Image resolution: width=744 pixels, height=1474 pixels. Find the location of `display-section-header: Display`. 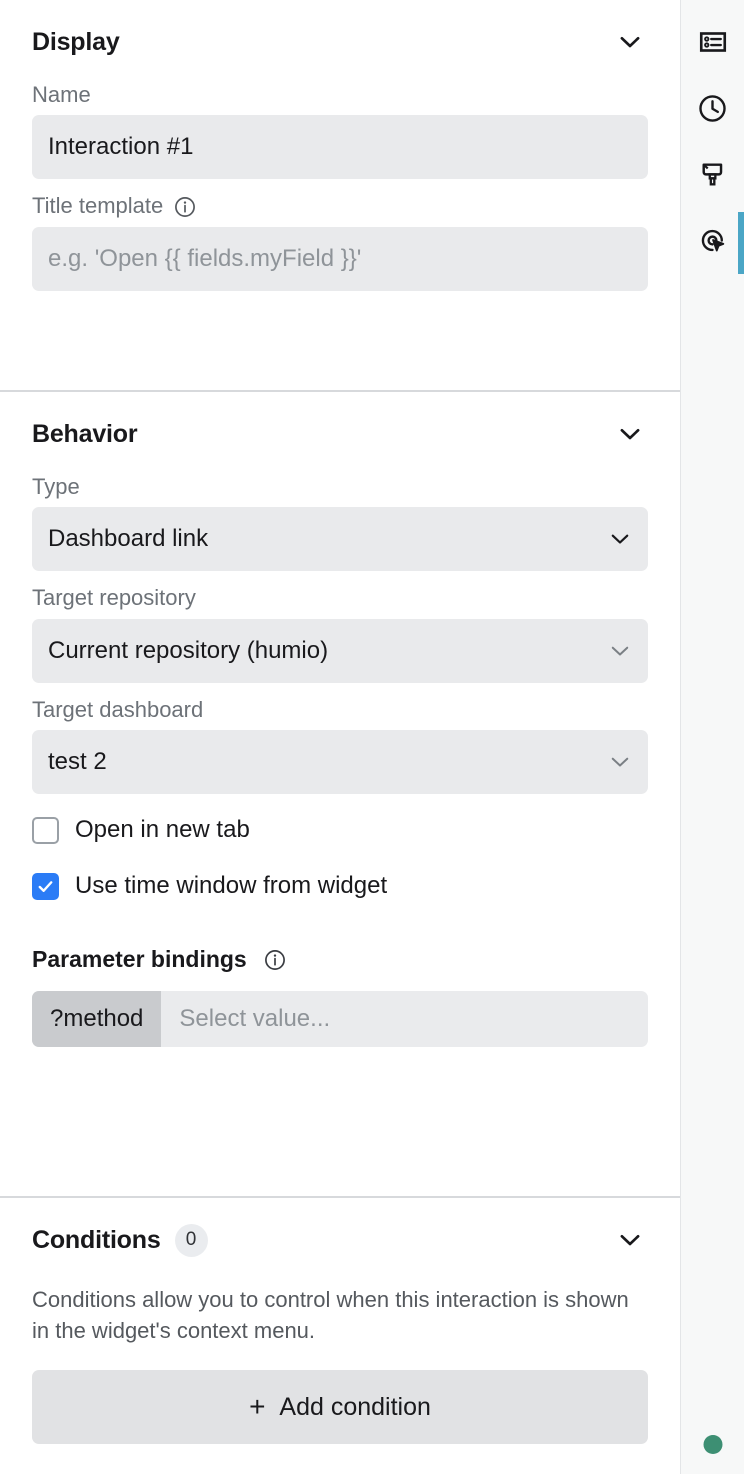

display-section-header: Display is located at coordinates (340, 42).